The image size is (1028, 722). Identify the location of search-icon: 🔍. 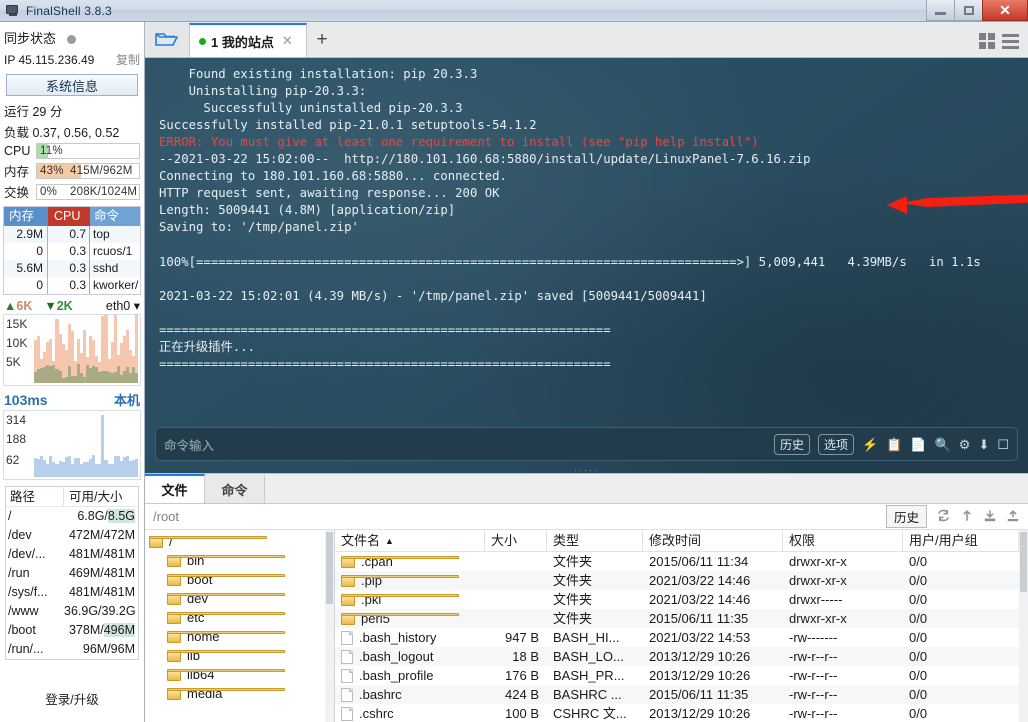
(943, 444).